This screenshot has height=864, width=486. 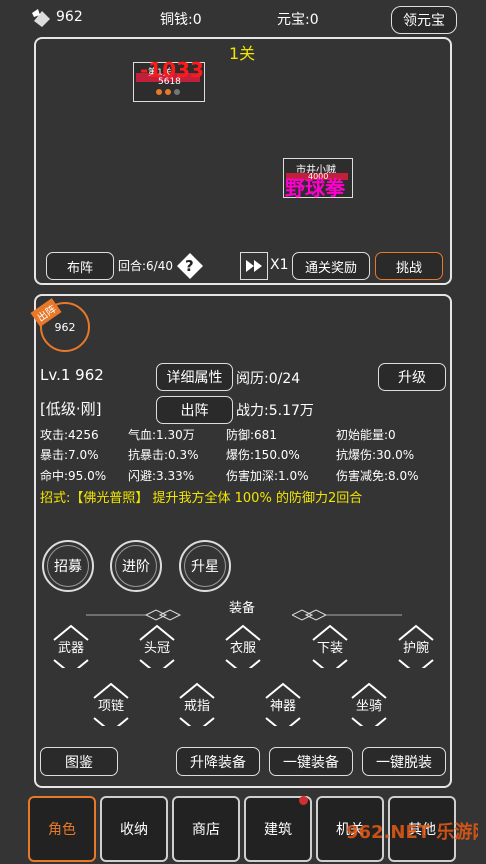 What do you see at coordinates (172, 70) in the screenshot?
I see `damage-number: -1033` at bounding box center [172, 70].